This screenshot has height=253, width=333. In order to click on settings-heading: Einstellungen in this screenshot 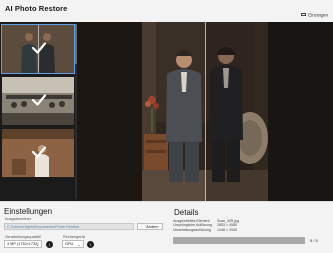, I will do `click(28, 211)`.